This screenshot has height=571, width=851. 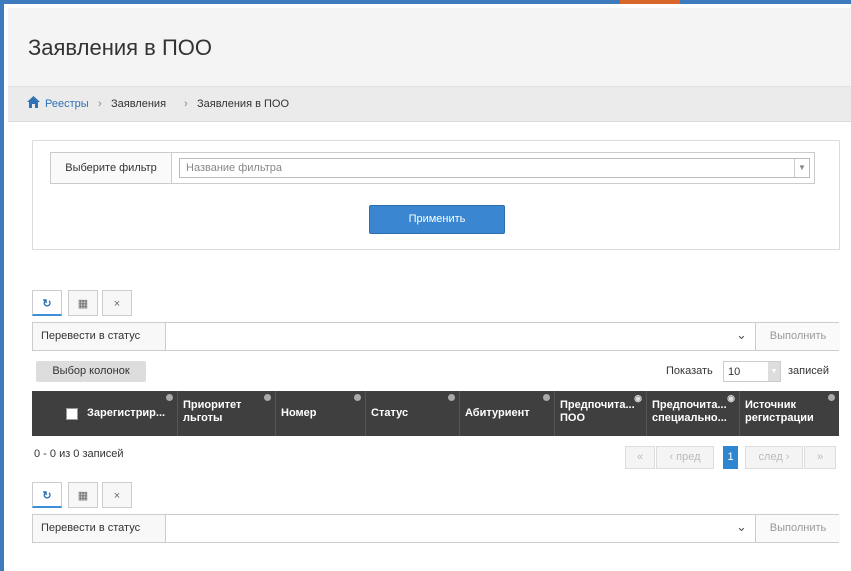 What do you see at coordinates (437, 219) in the screenshot?
I see `apply-filter-button: Применить` at bounding box center [437, 219].